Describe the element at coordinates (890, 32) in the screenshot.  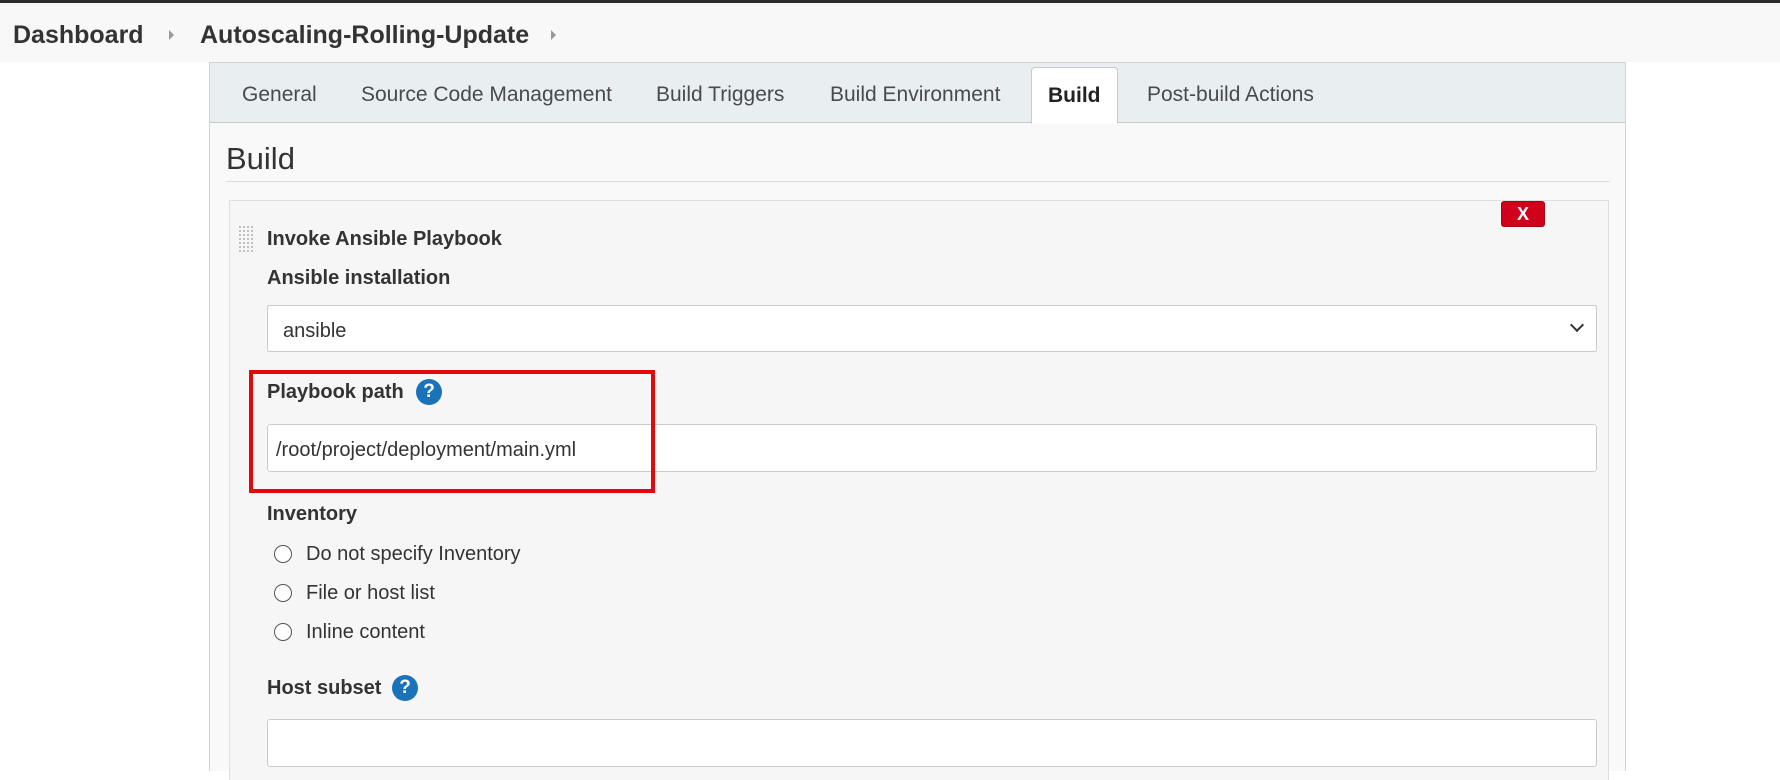
I see `breadcrumb: Dashboard Autoscaling-Rolling-Update` at that location.